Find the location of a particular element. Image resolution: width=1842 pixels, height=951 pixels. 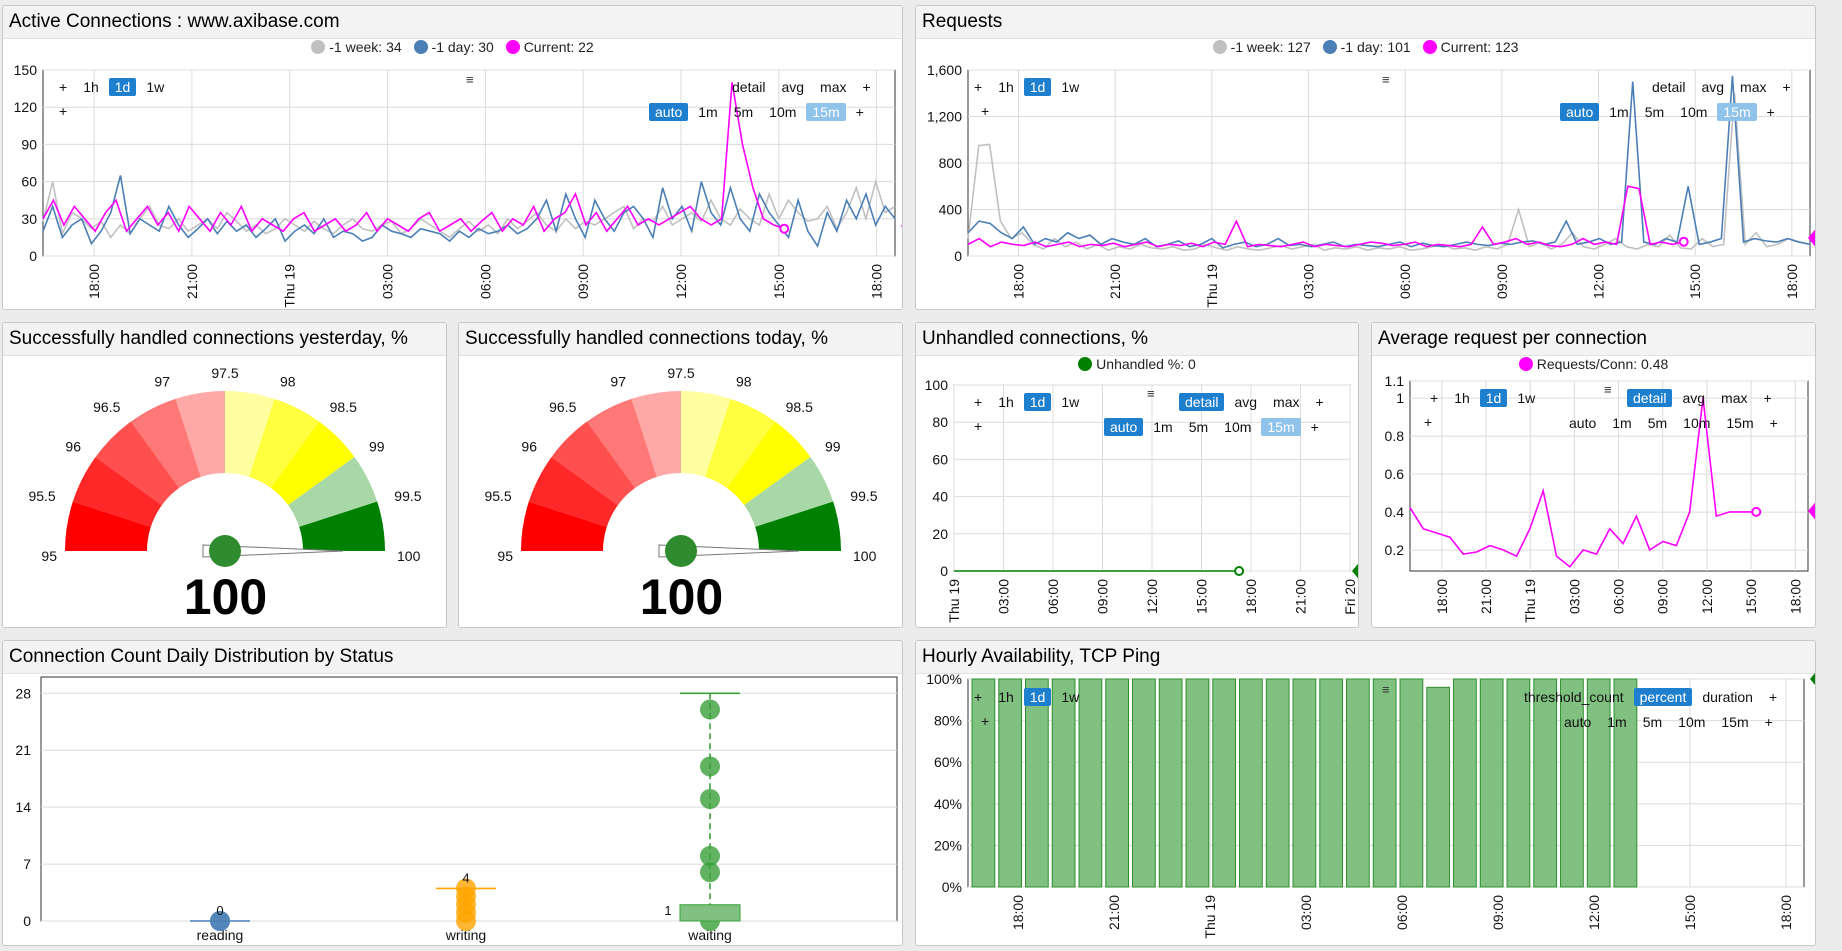

gauge-value: 100 is located at coordinates (225, 597).